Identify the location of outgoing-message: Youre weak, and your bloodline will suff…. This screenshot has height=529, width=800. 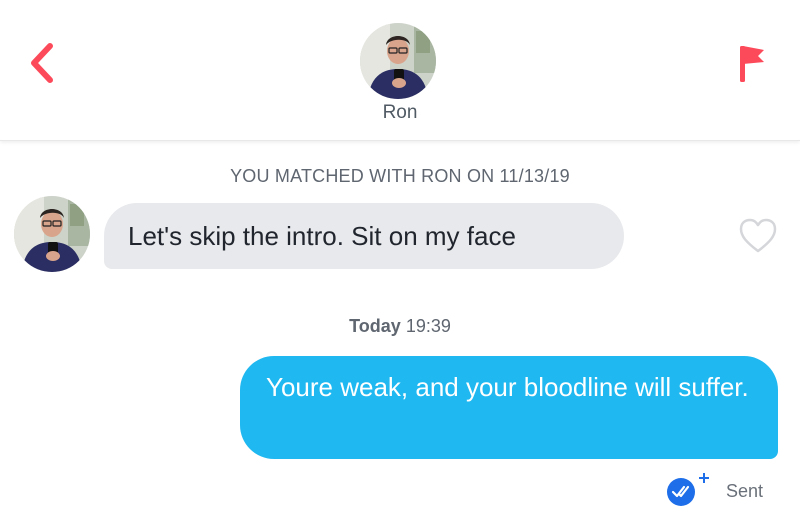
(509, 407).